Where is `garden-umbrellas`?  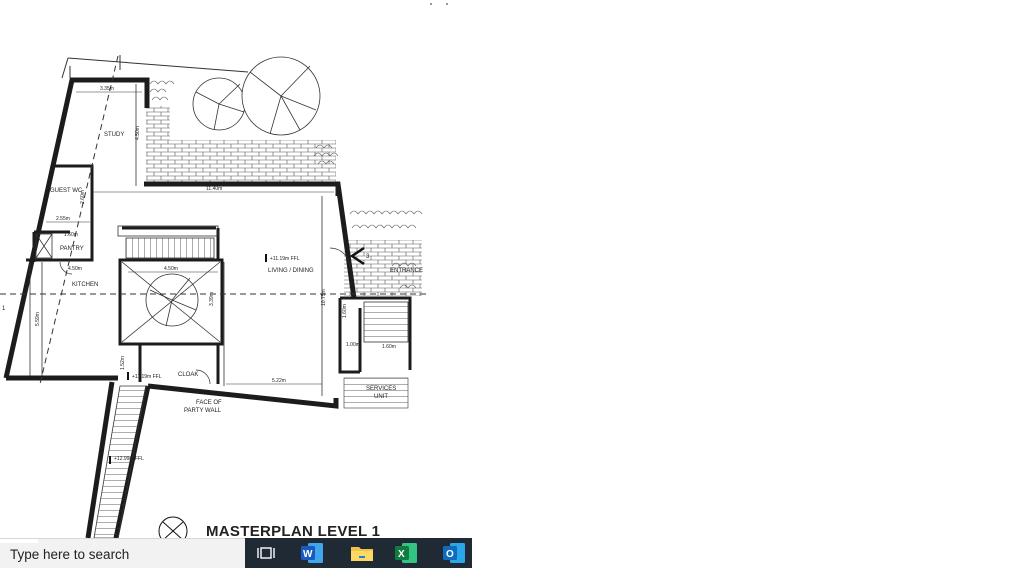 garden-umbrellas is located at coordinates (233, 191).